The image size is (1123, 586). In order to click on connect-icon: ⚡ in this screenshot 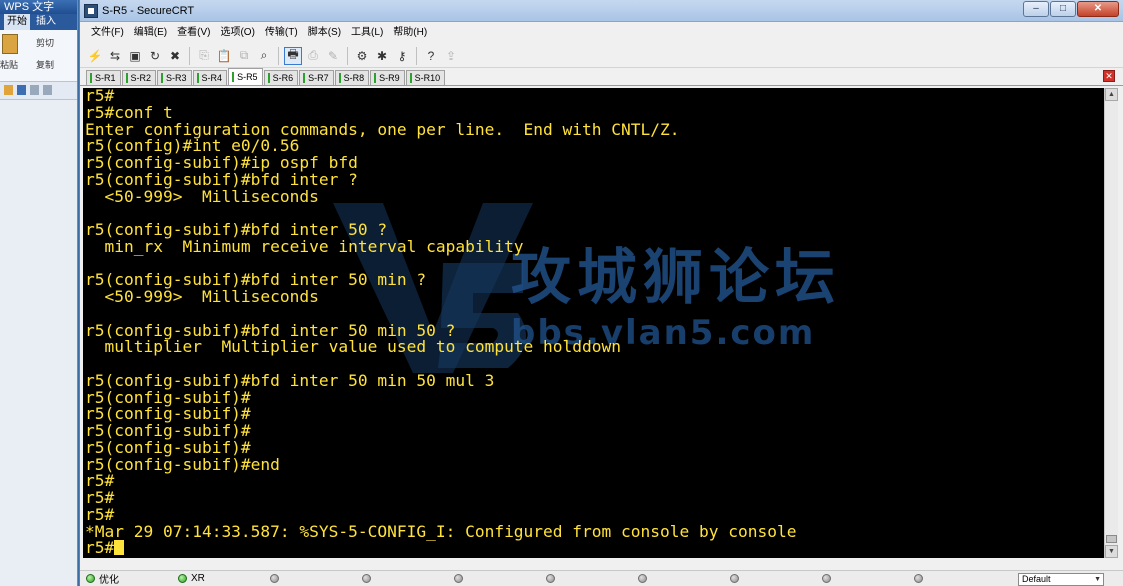, I will do `click(95, 56)`.